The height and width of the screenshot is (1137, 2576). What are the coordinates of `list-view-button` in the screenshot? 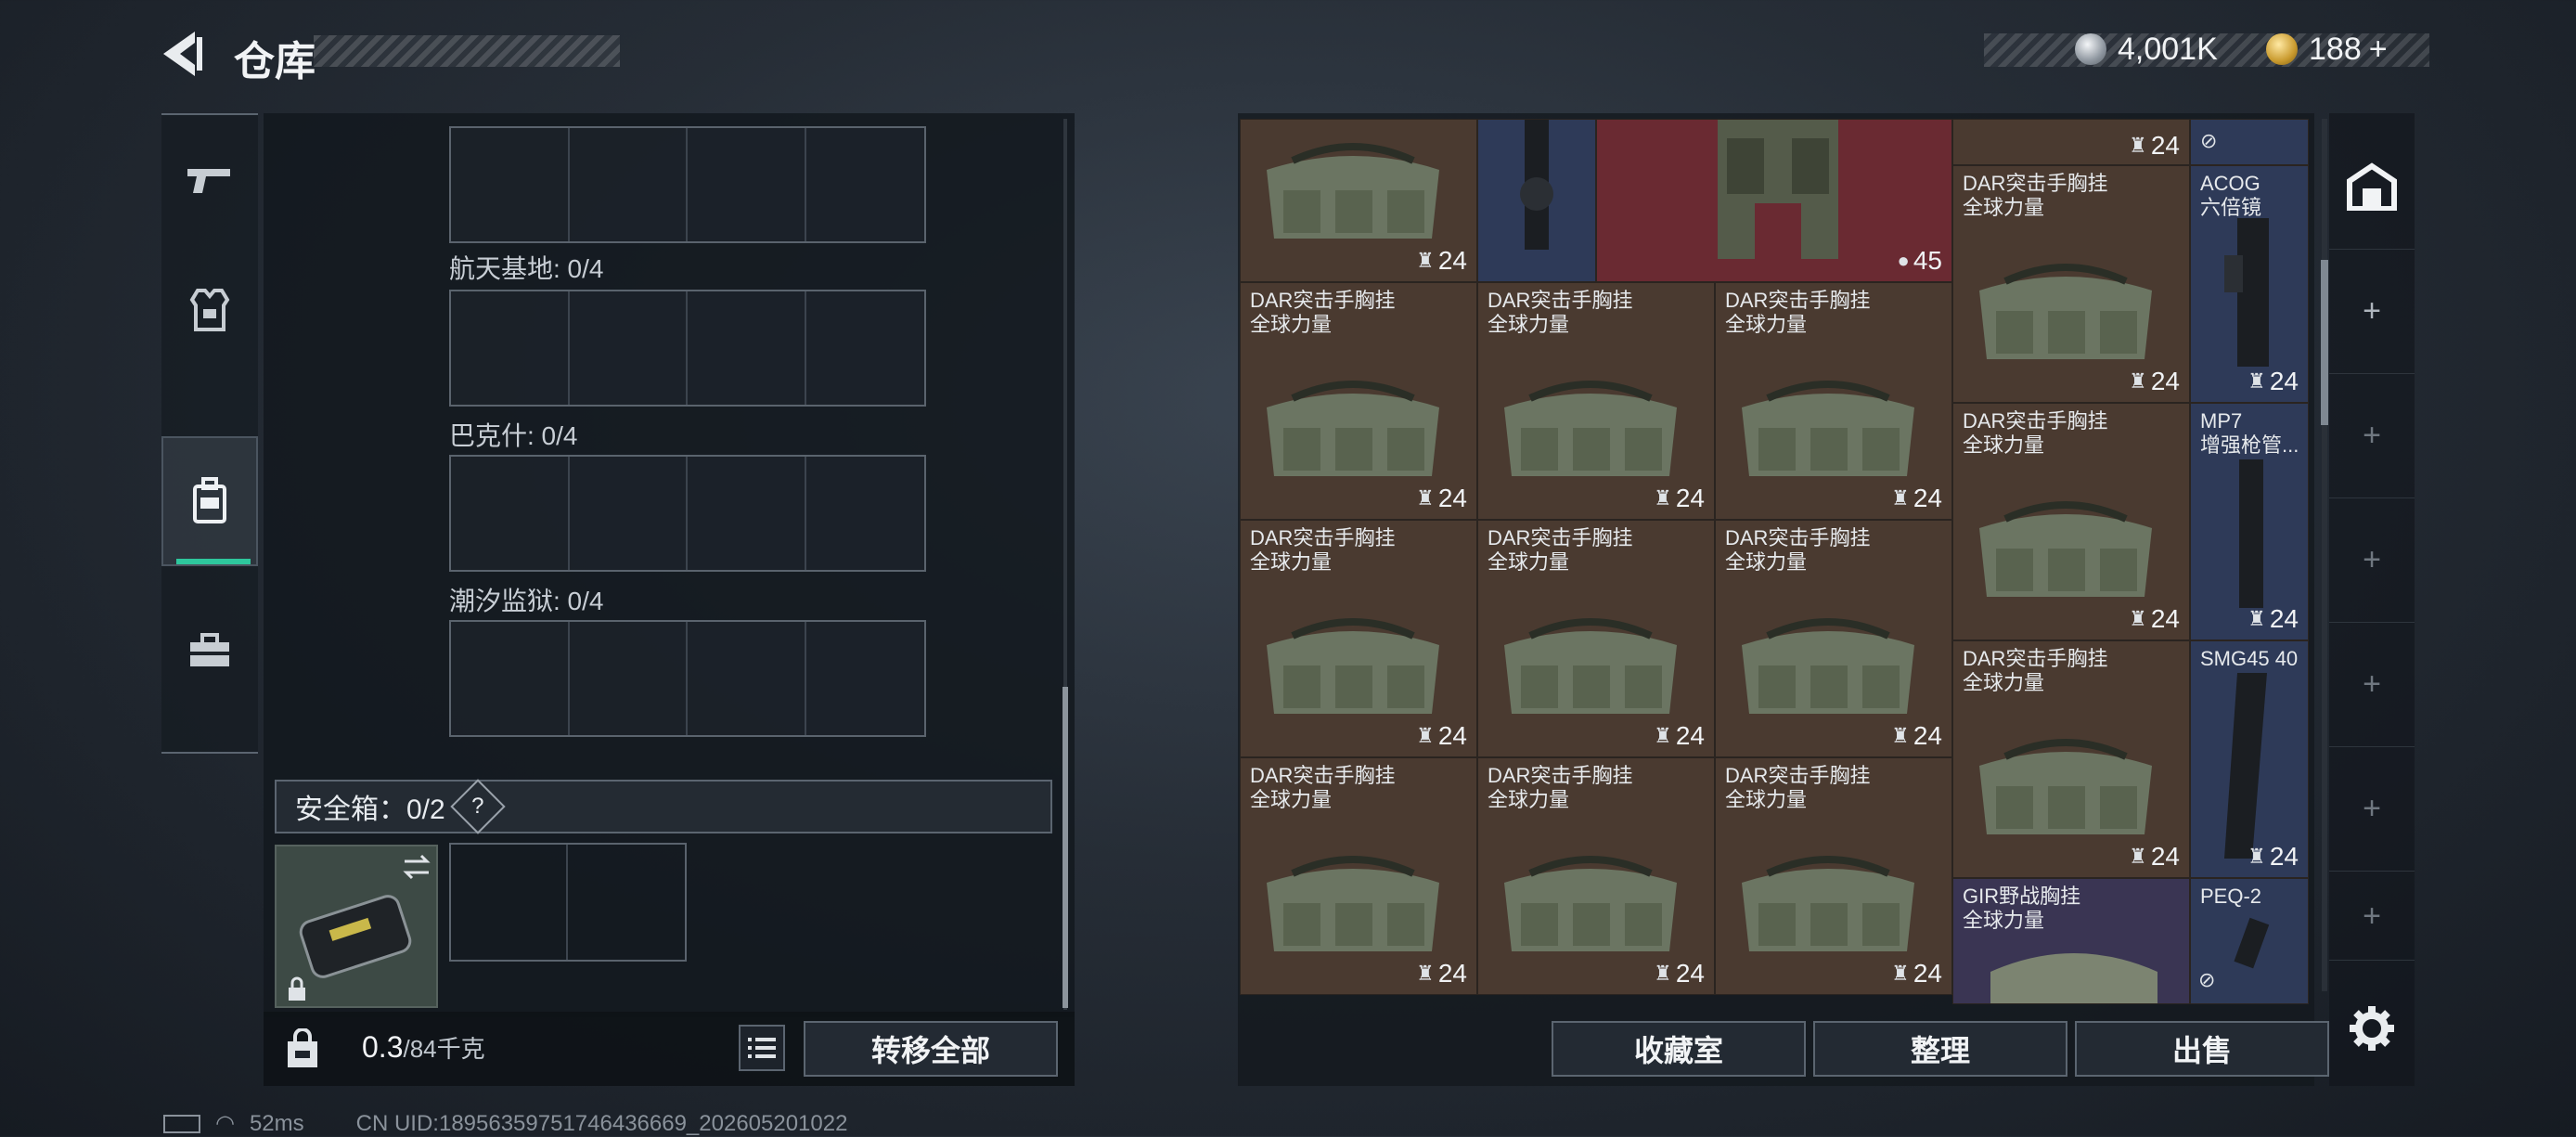 It's located at (762, 1048).